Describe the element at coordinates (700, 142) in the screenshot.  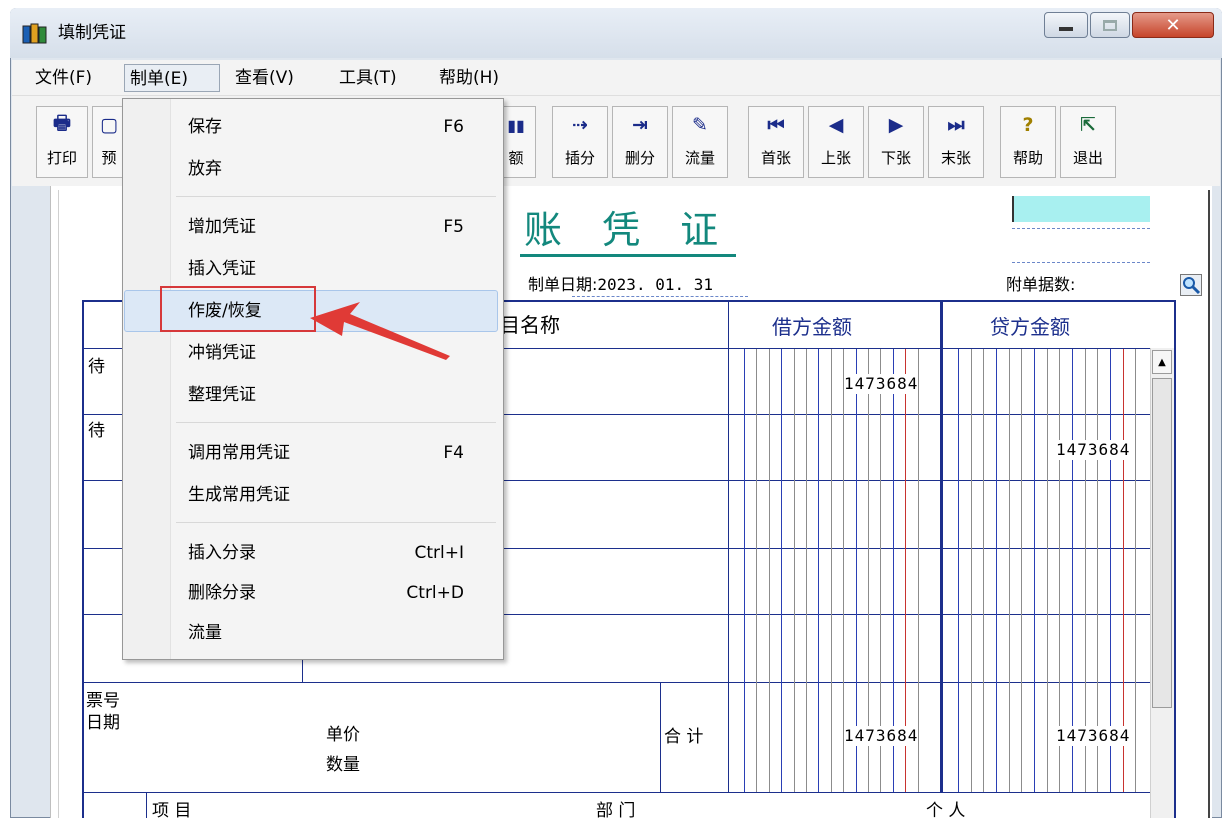
I see `cash-flow-button: ✎ 流量` at that location.